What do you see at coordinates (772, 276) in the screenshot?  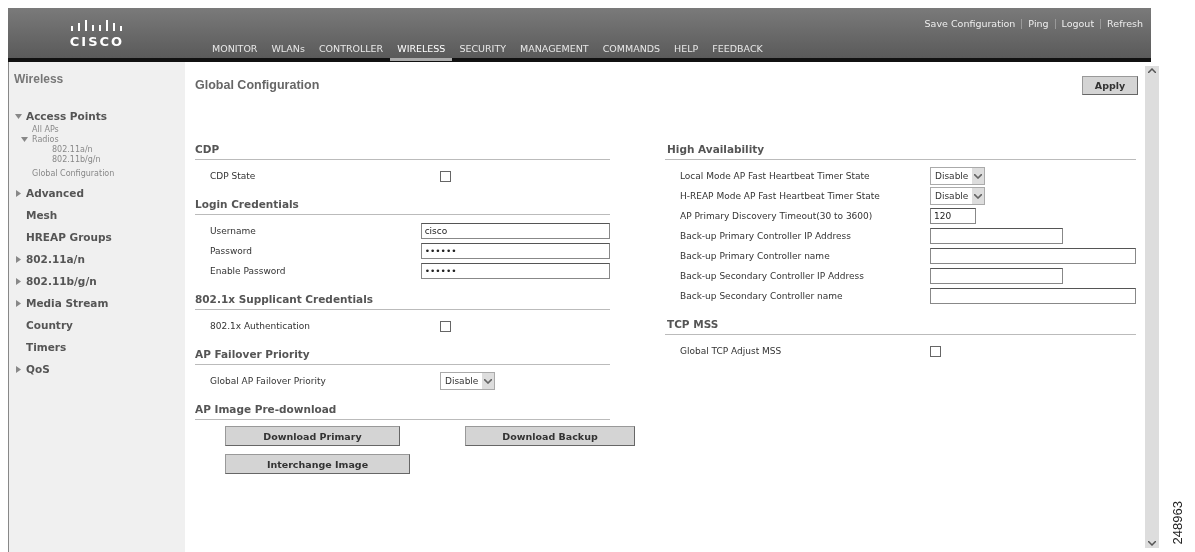 I see `field-label: Back-up Secondary Controller IP Address` at bounding box center [772, 276].